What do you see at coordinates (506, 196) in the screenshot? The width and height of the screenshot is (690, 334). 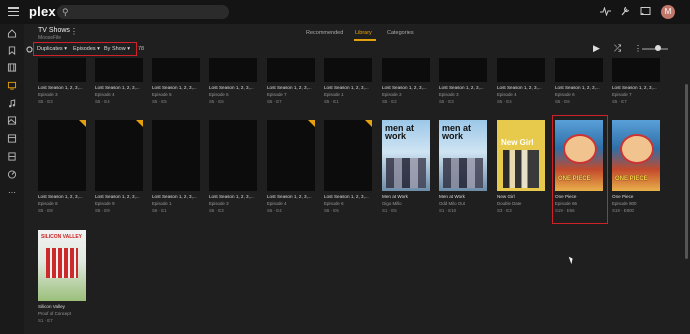 I see `episode-show-title: New Girl` at bounding box center [506, 196].